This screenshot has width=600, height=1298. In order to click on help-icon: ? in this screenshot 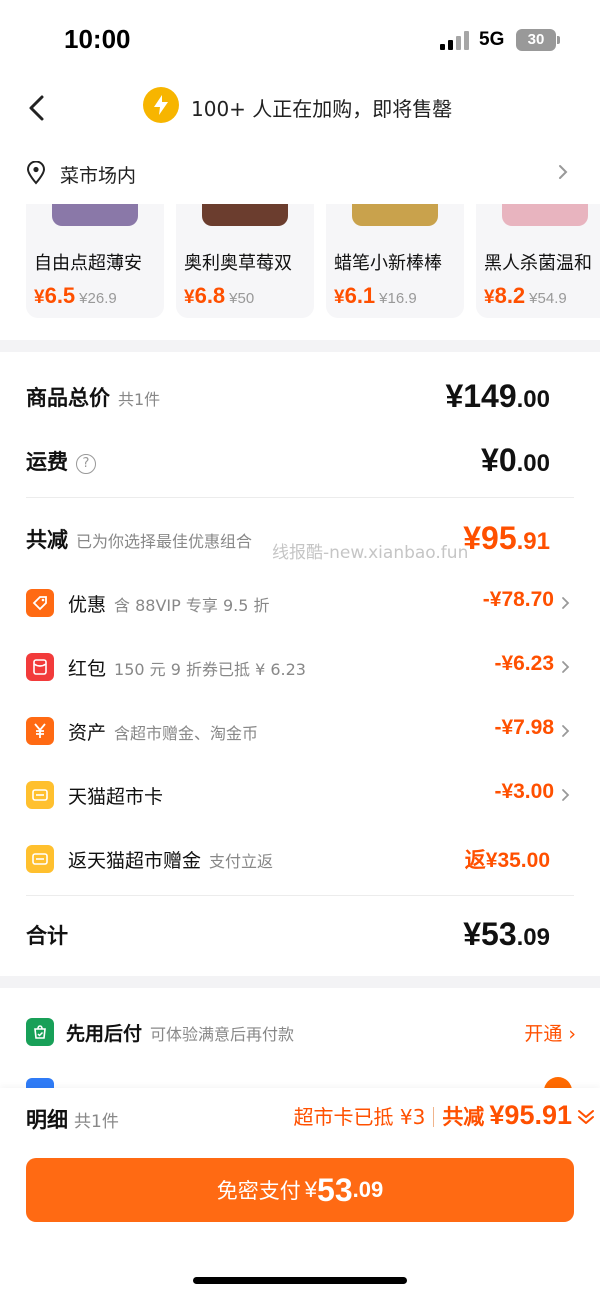, I will do `click(86, 464)`.